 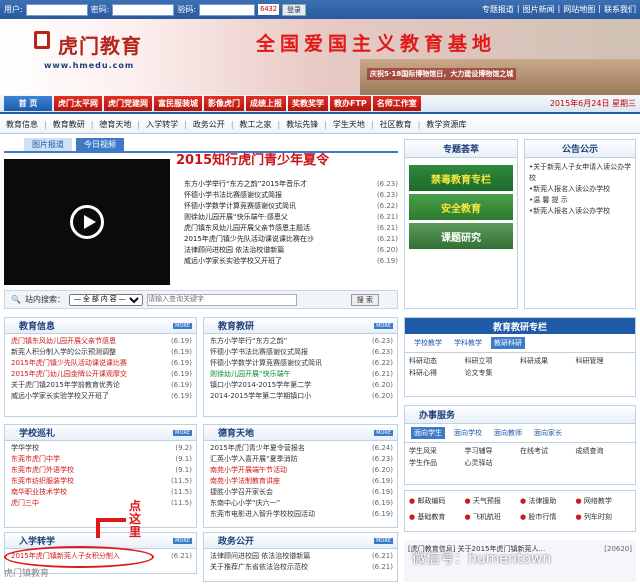 What do you see at coordinates (461, 207) in the screenshot?
I see `promo-safety: 安全教育` at bounding box center [461, 207].